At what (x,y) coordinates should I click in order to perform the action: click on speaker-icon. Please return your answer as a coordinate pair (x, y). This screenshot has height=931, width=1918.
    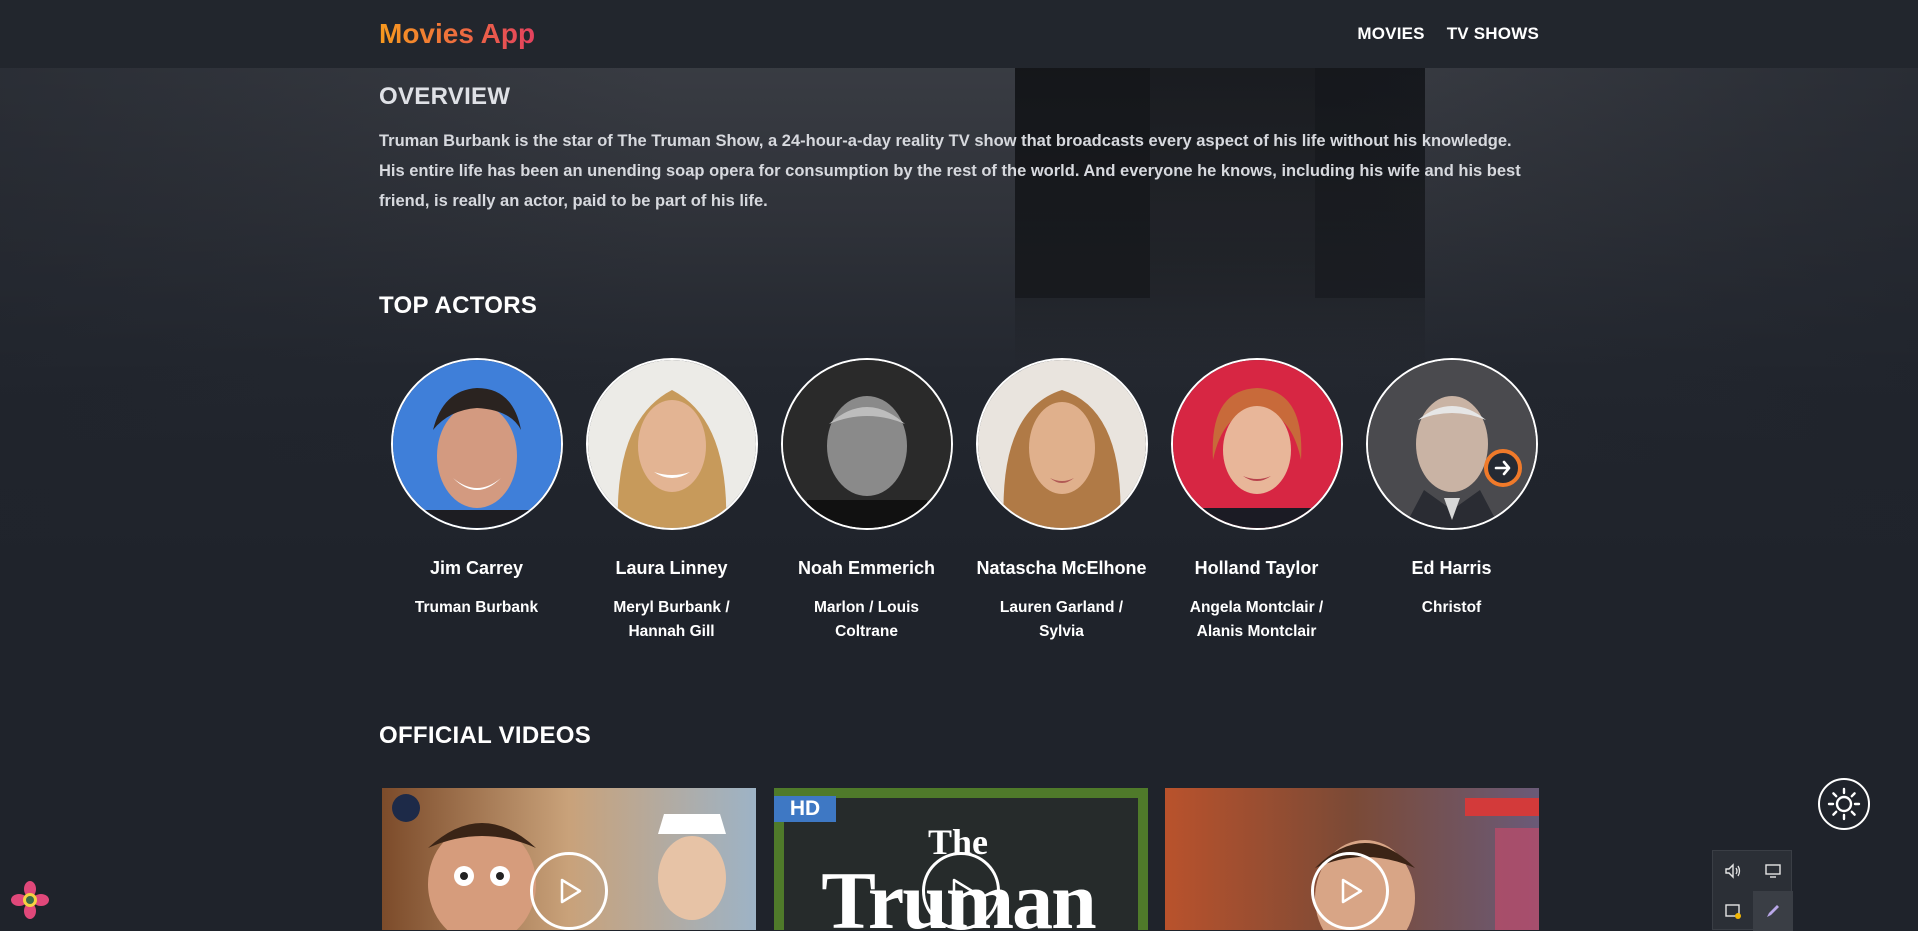
    Looking at the image, I should click on (1733, 871).